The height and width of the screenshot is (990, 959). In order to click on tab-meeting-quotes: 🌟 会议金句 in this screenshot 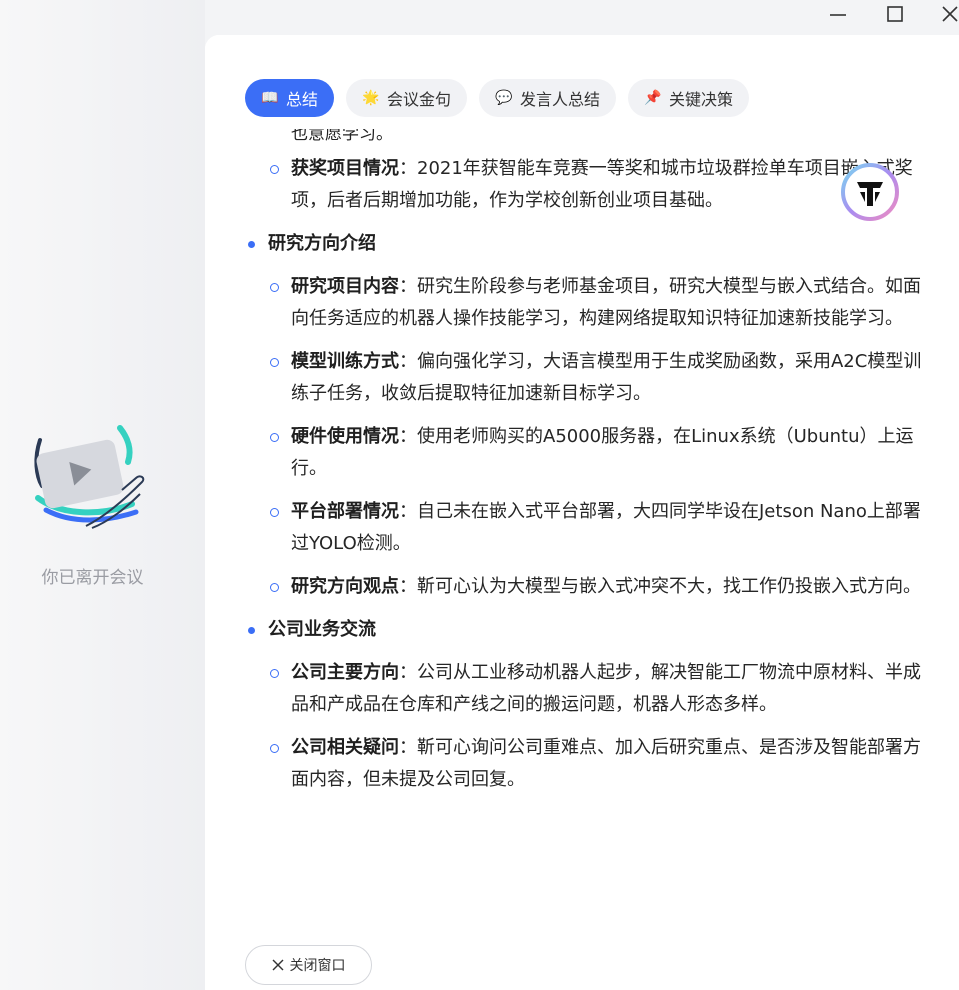, I will do `click(407, 98)`.